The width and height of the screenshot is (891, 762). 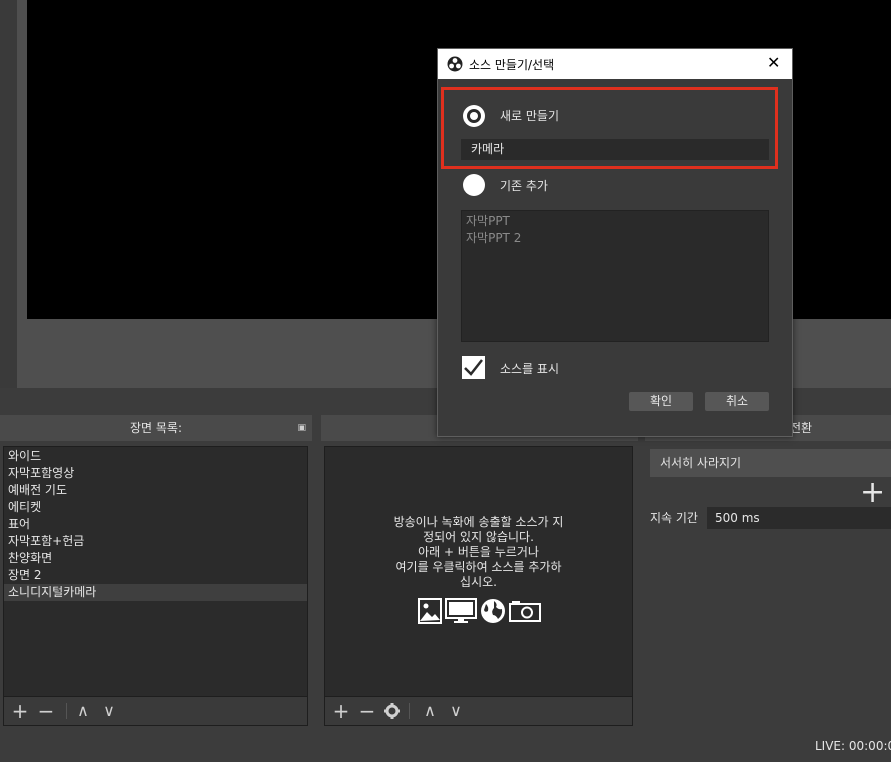 What do you see at coordinates (155, 524) in the screenshot?
I see `scene-item: 표어` at bounding box center [155, 524].